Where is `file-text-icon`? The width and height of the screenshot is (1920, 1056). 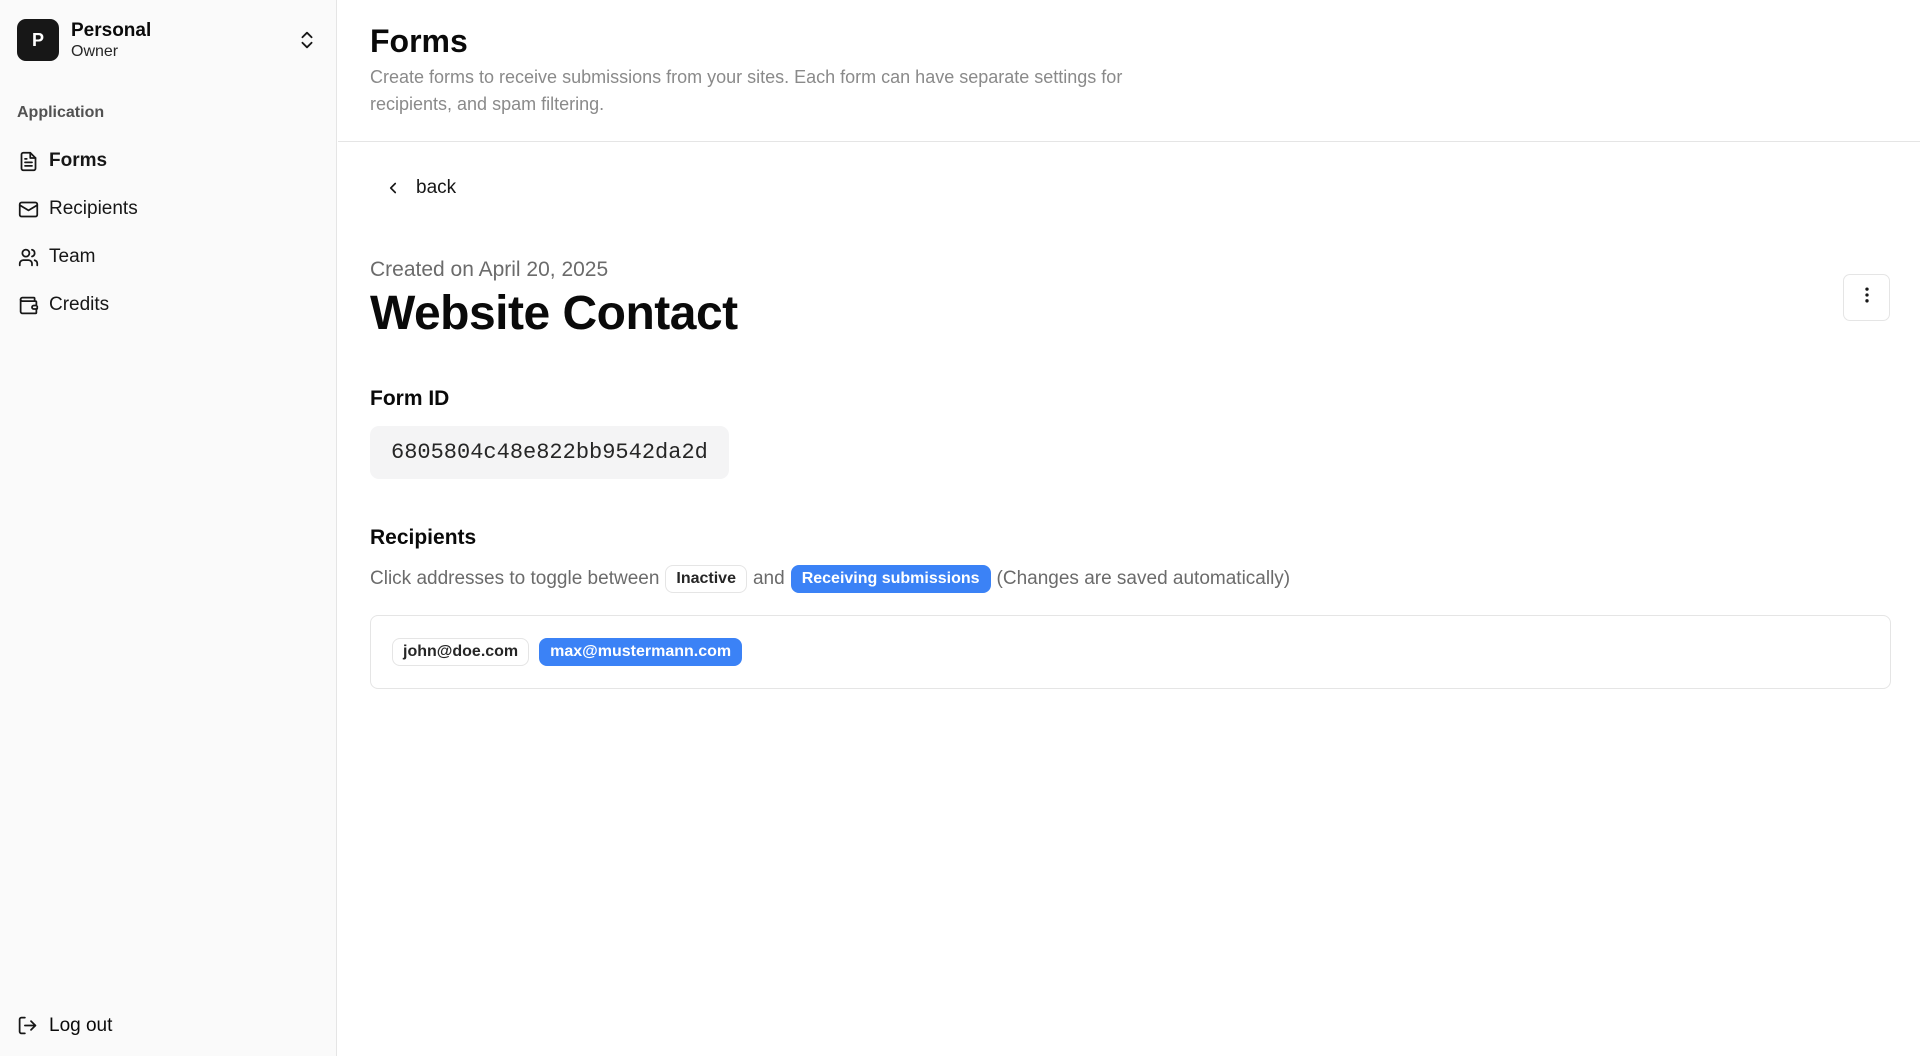
file-text-icon is located at coordinates (28, 161).